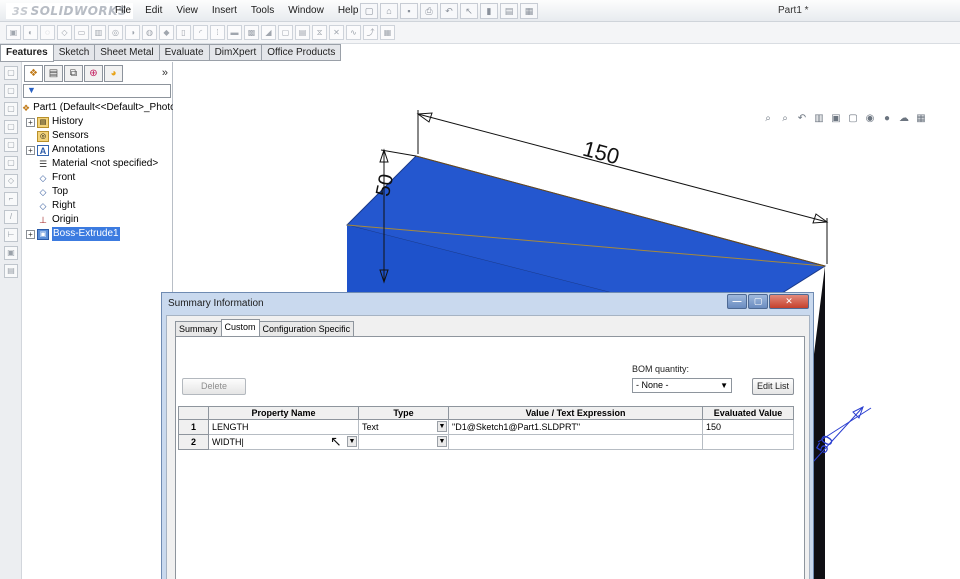 This screenshot has height=579, width=960. I want to click on type-cell: Text ▼, so click(403, 427).